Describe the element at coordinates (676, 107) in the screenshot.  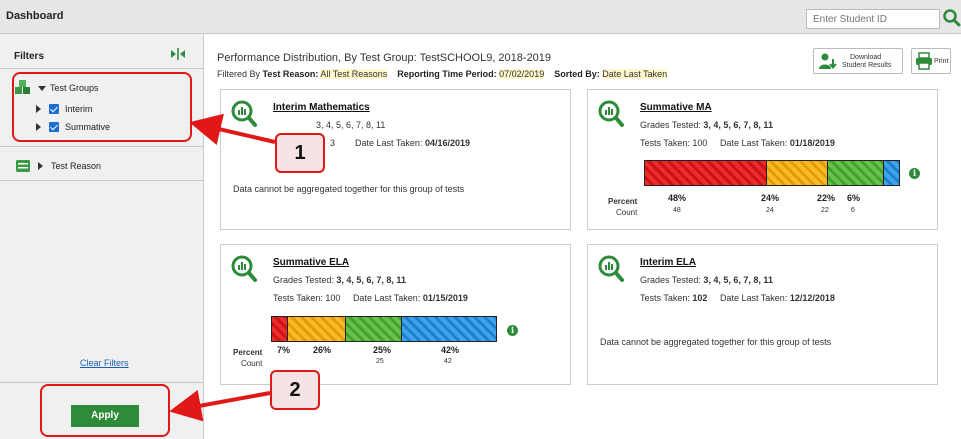
I see `card-title-link: Summative MA` at that location.